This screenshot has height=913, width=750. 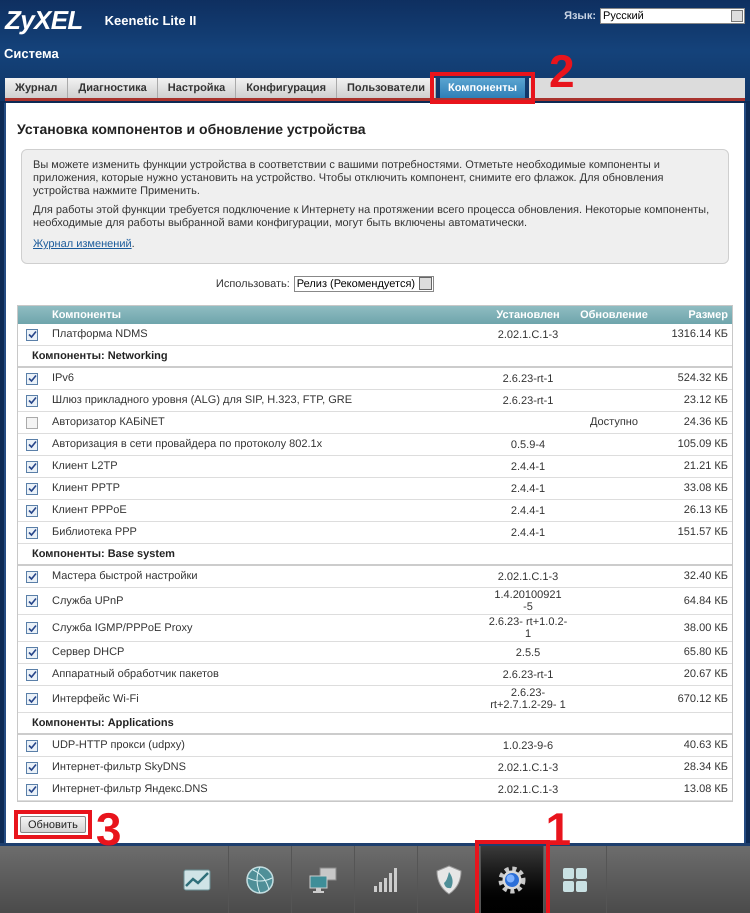 I want to click on changelog-paragraph: Журнал изменений., so click(x=84, y=244).